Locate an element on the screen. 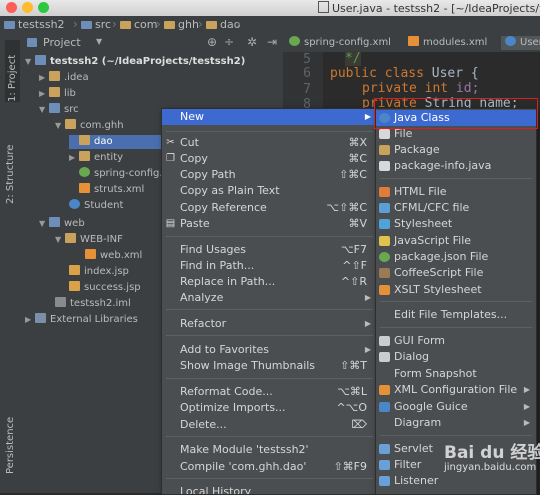 This screenshot has height=495, width=540. tree-item-success-jsp: success.jsp is located at coordinates (100, 288).